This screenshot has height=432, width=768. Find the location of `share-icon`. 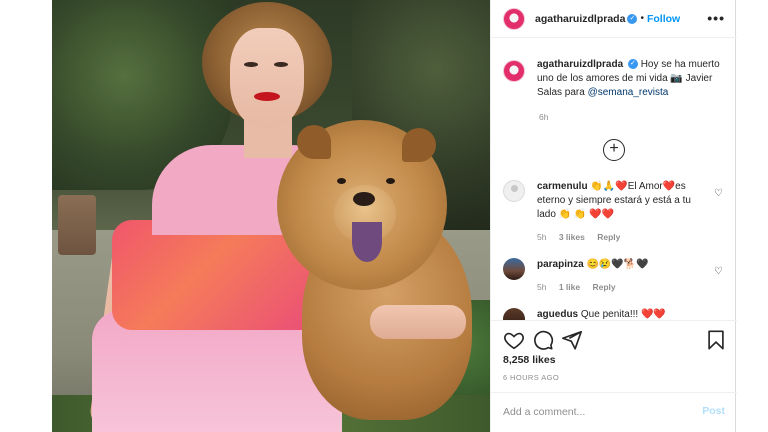

share-icon is located at coordinates (572, 340).